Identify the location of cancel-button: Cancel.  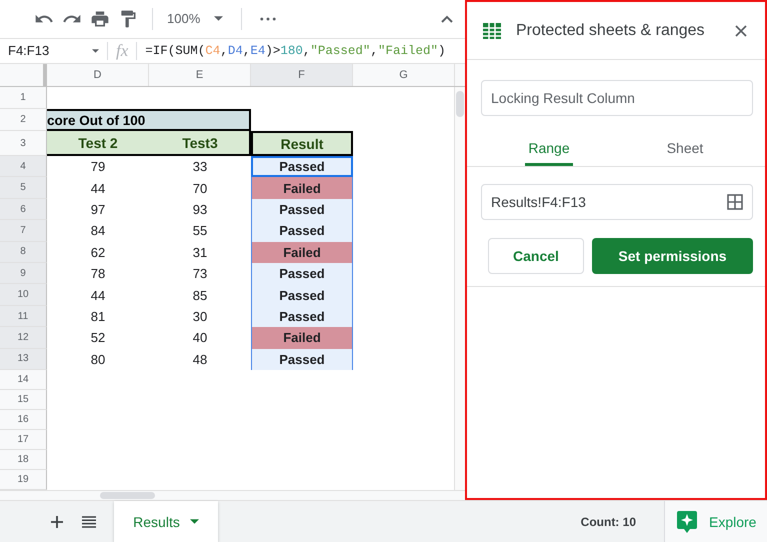
(536, 256).